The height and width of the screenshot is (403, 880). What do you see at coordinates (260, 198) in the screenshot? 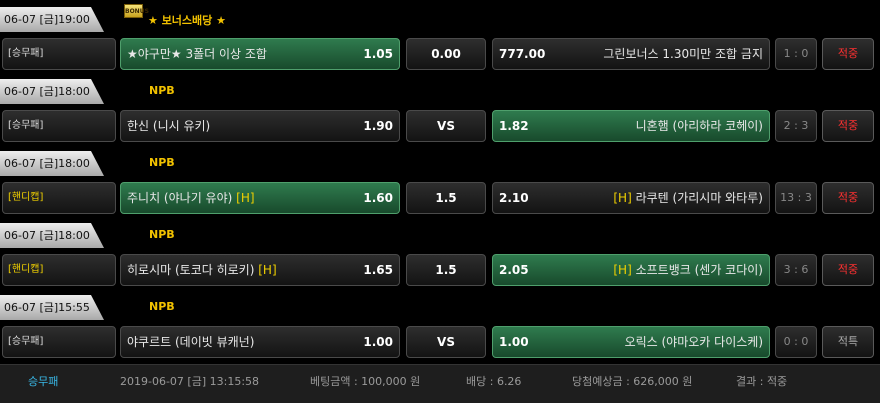
I see `home-selection: 주니치 (야나기 유야) [H] 1.60` at bounding box center [260, 198].